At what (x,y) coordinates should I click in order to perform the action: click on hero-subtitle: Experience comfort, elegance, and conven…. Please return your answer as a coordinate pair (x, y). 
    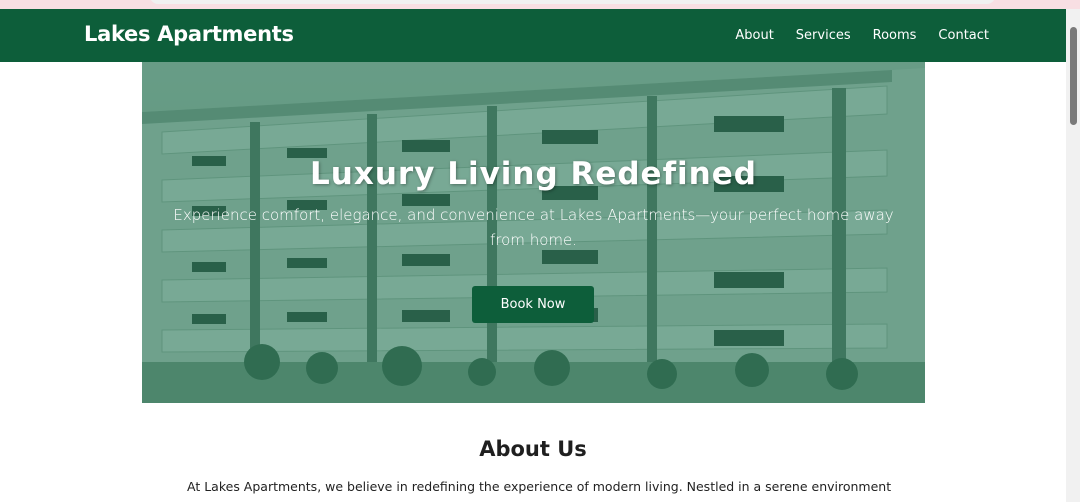
    Looking at the image, I should click on (533, 227).